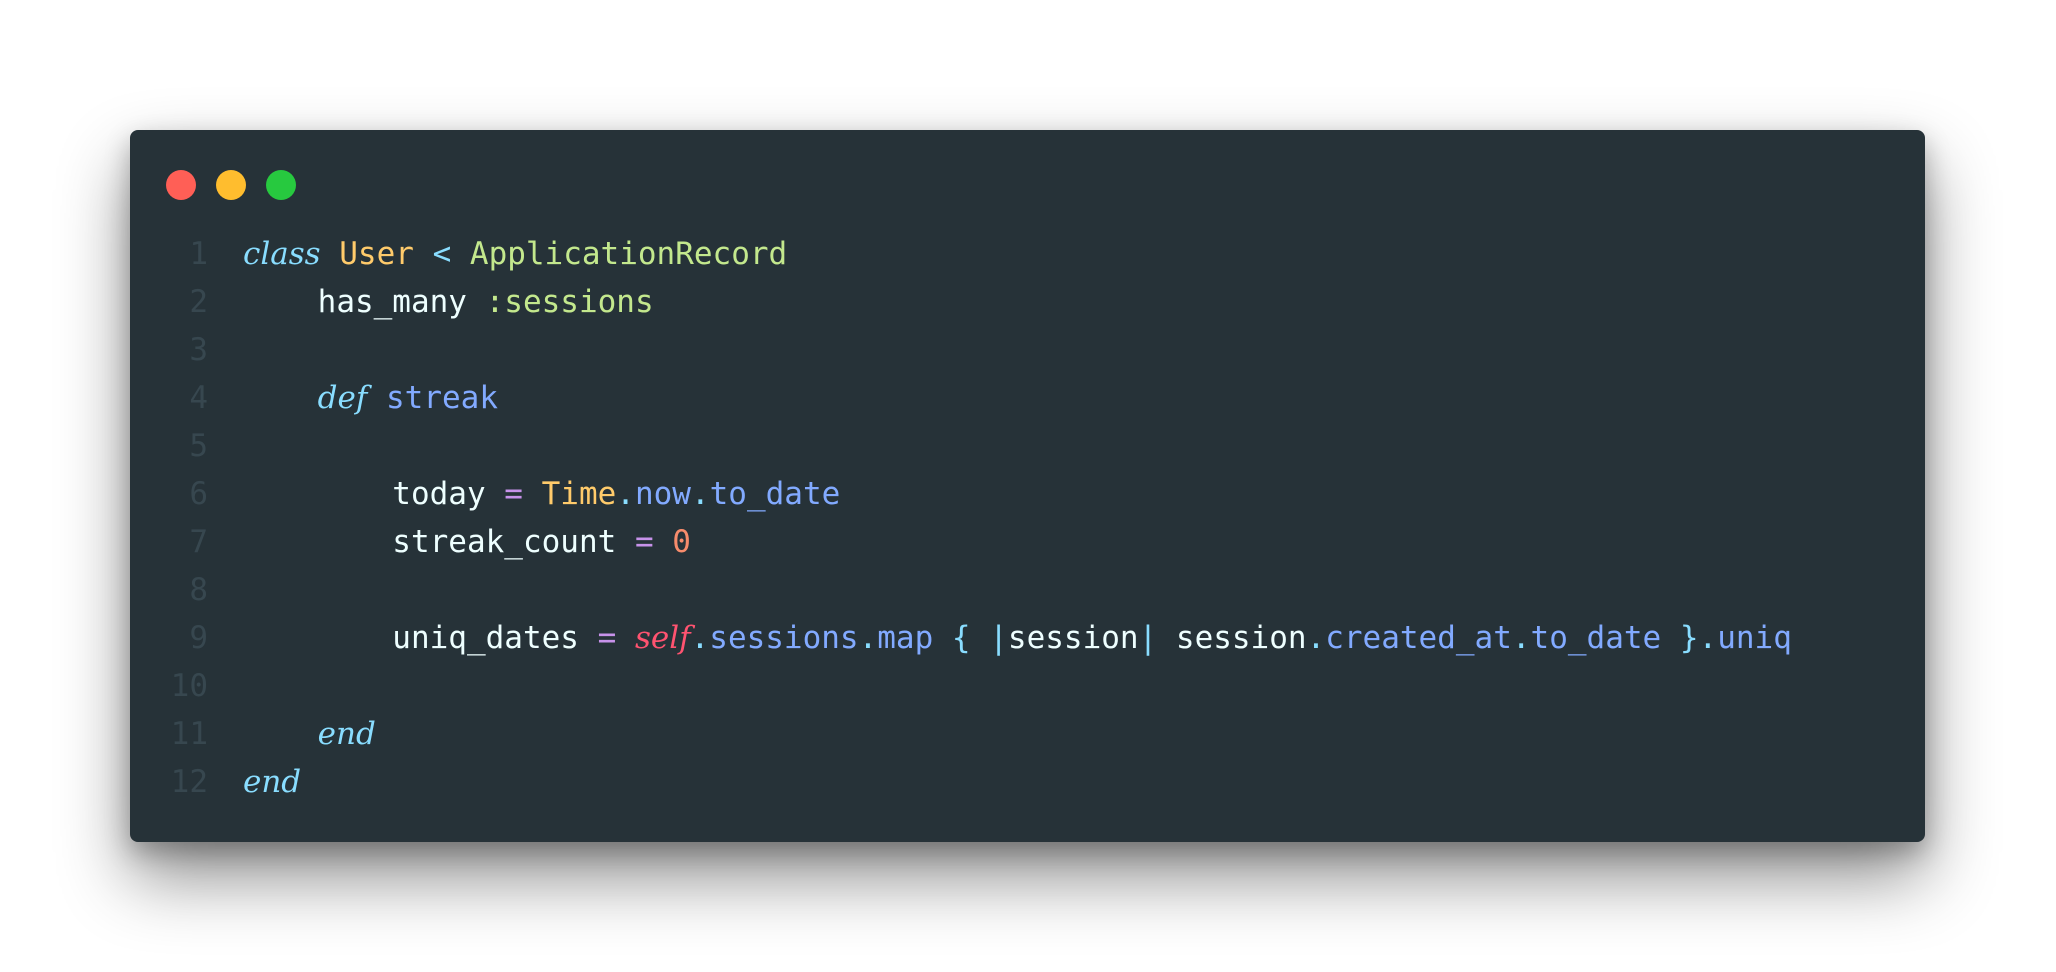  I want to click on code-token: today, so click(374, 494).